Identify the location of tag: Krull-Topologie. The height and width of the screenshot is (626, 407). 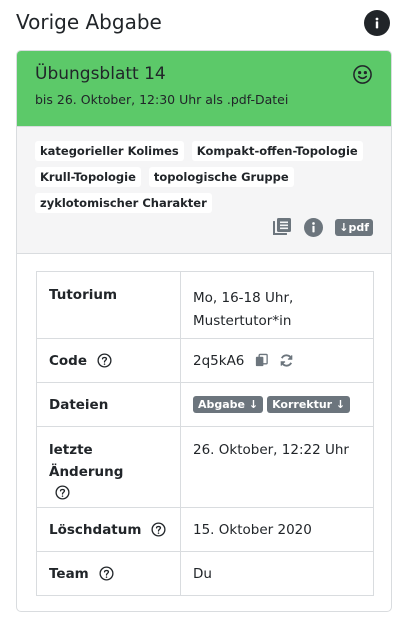
(88, 177).